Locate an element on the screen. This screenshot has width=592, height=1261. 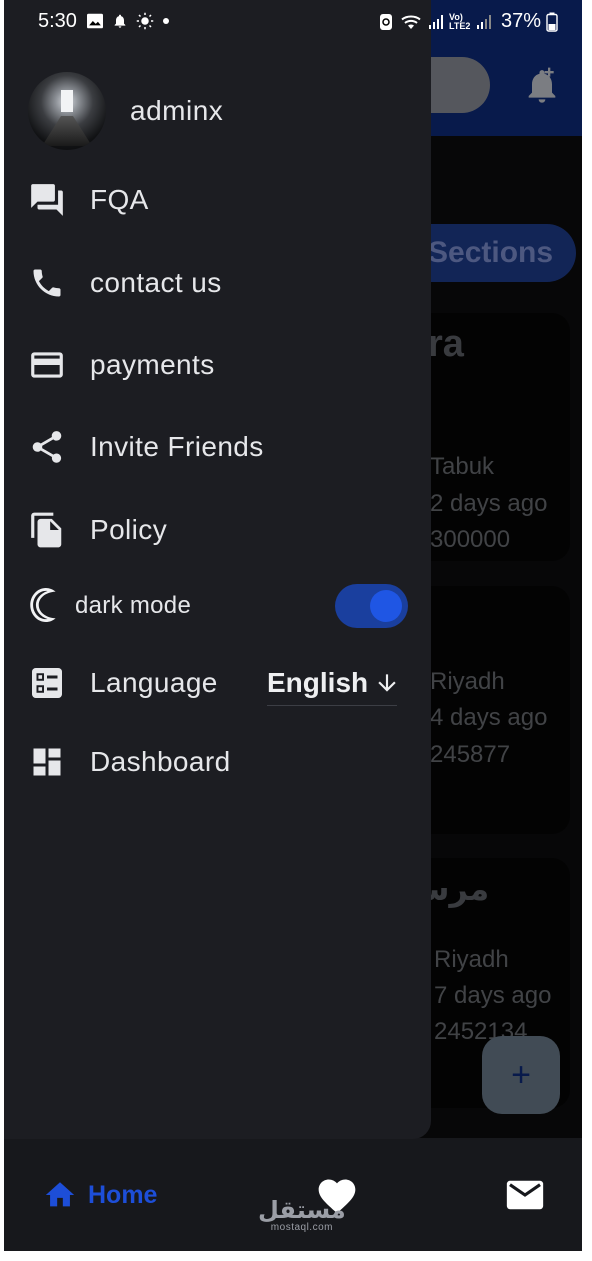
mail-icon is located at coordinates (525, 1195).